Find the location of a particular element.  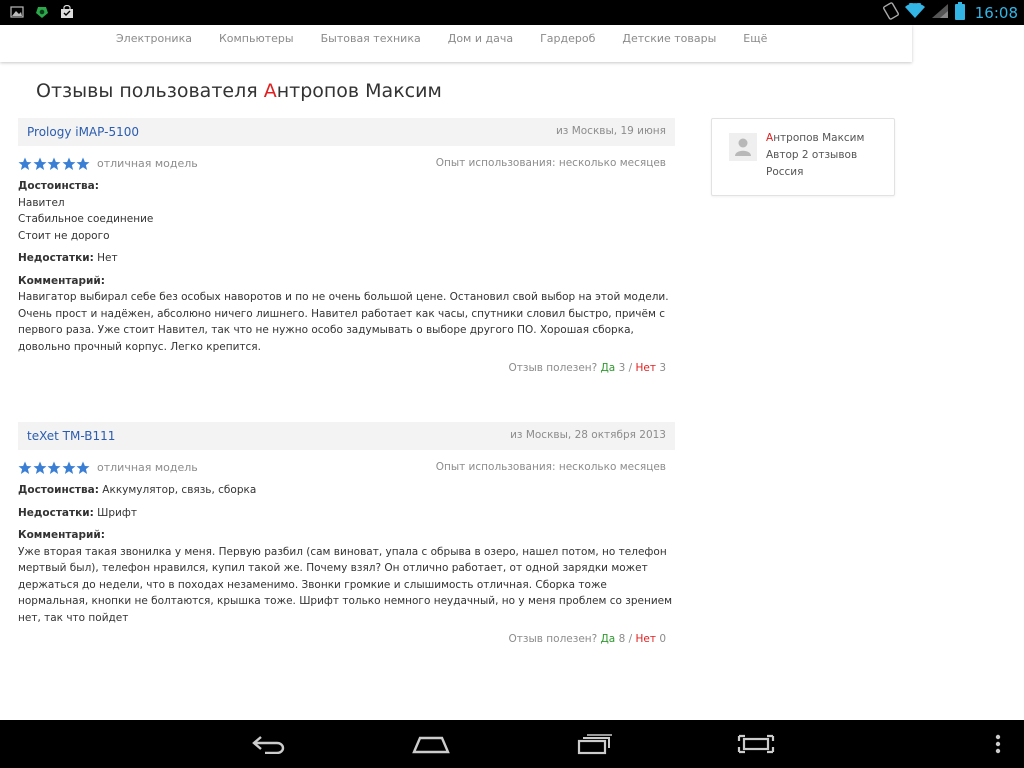

android-app-icon is located at coordinates (42, 14).